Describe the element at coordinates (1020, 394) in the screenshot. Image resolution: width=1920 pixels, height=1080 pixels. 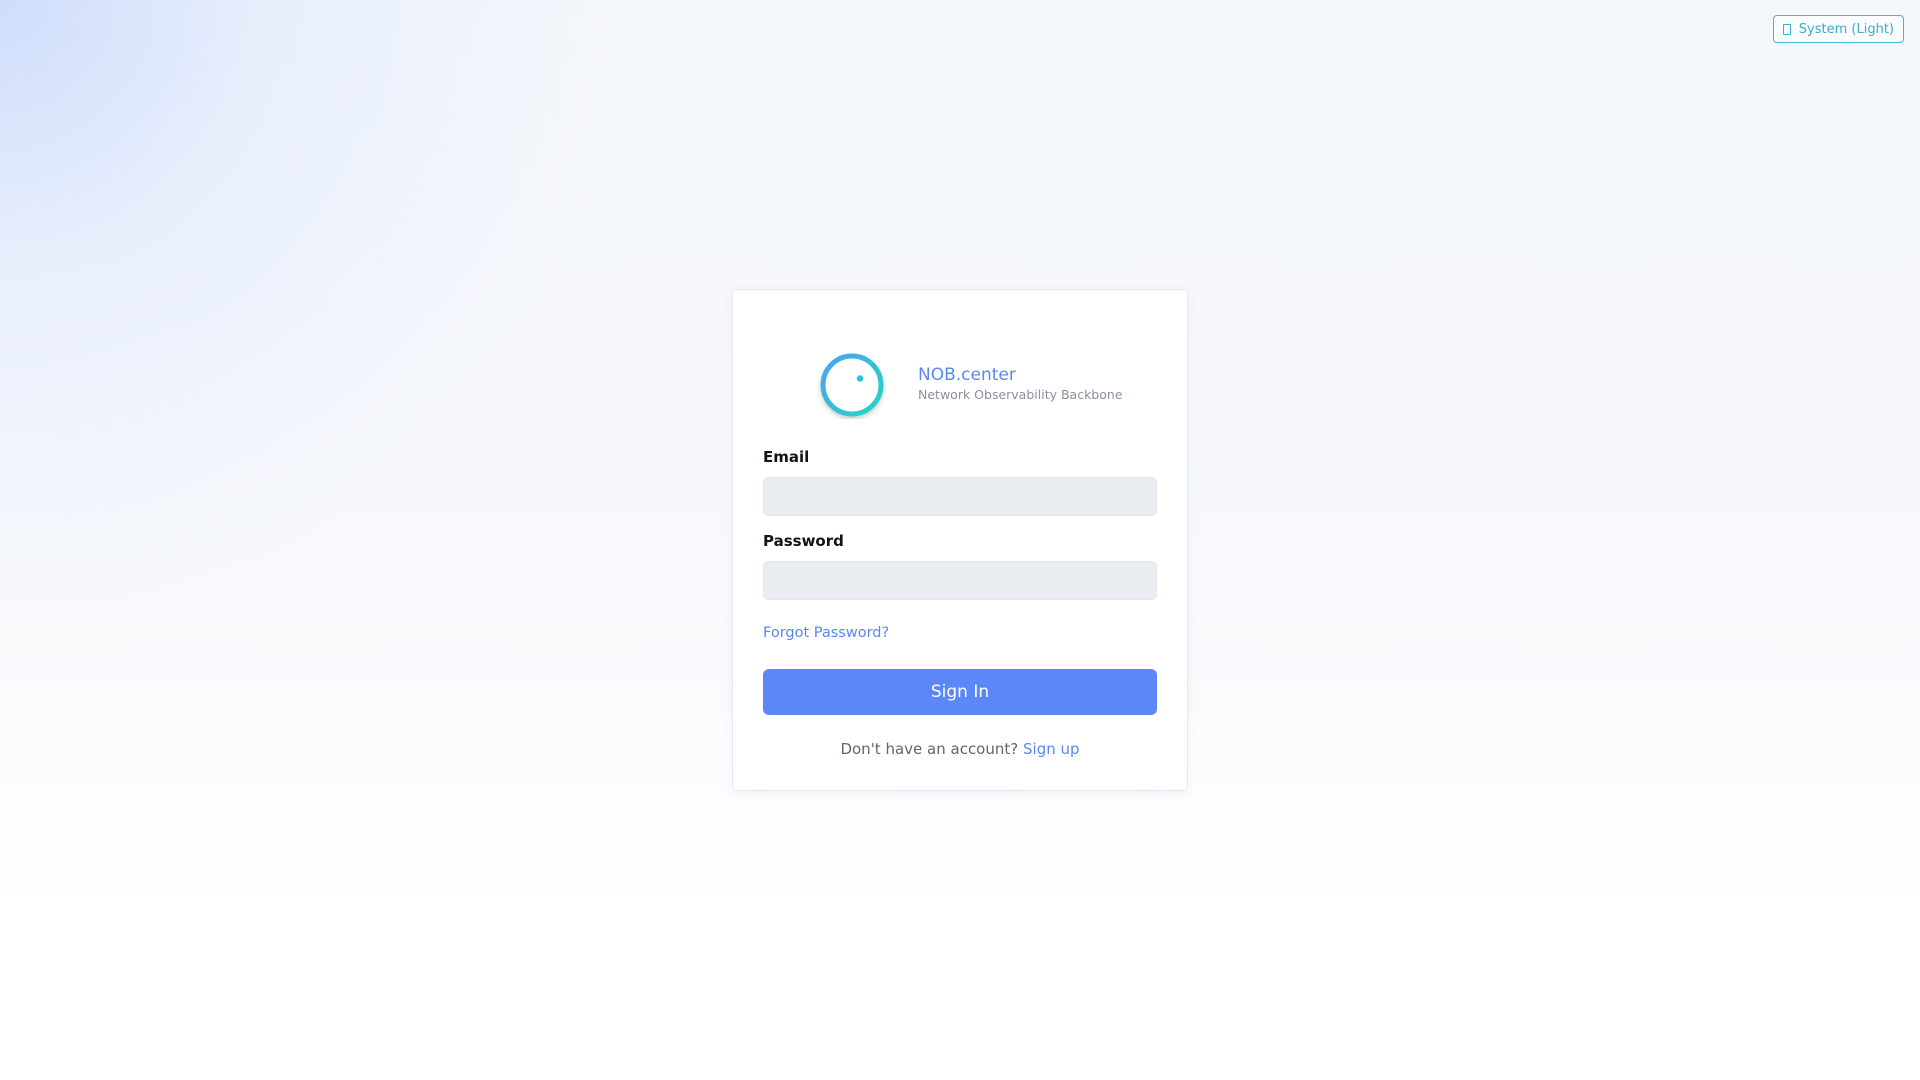
I see `brand-tagline: Network Observability Backbone` at that location.